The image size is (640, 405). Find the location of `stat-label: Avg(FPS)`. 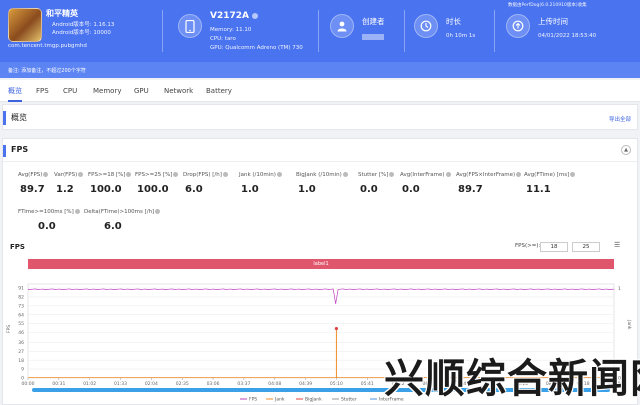

stat-label: Avg(FPS) is located at coordinates (33, 175).